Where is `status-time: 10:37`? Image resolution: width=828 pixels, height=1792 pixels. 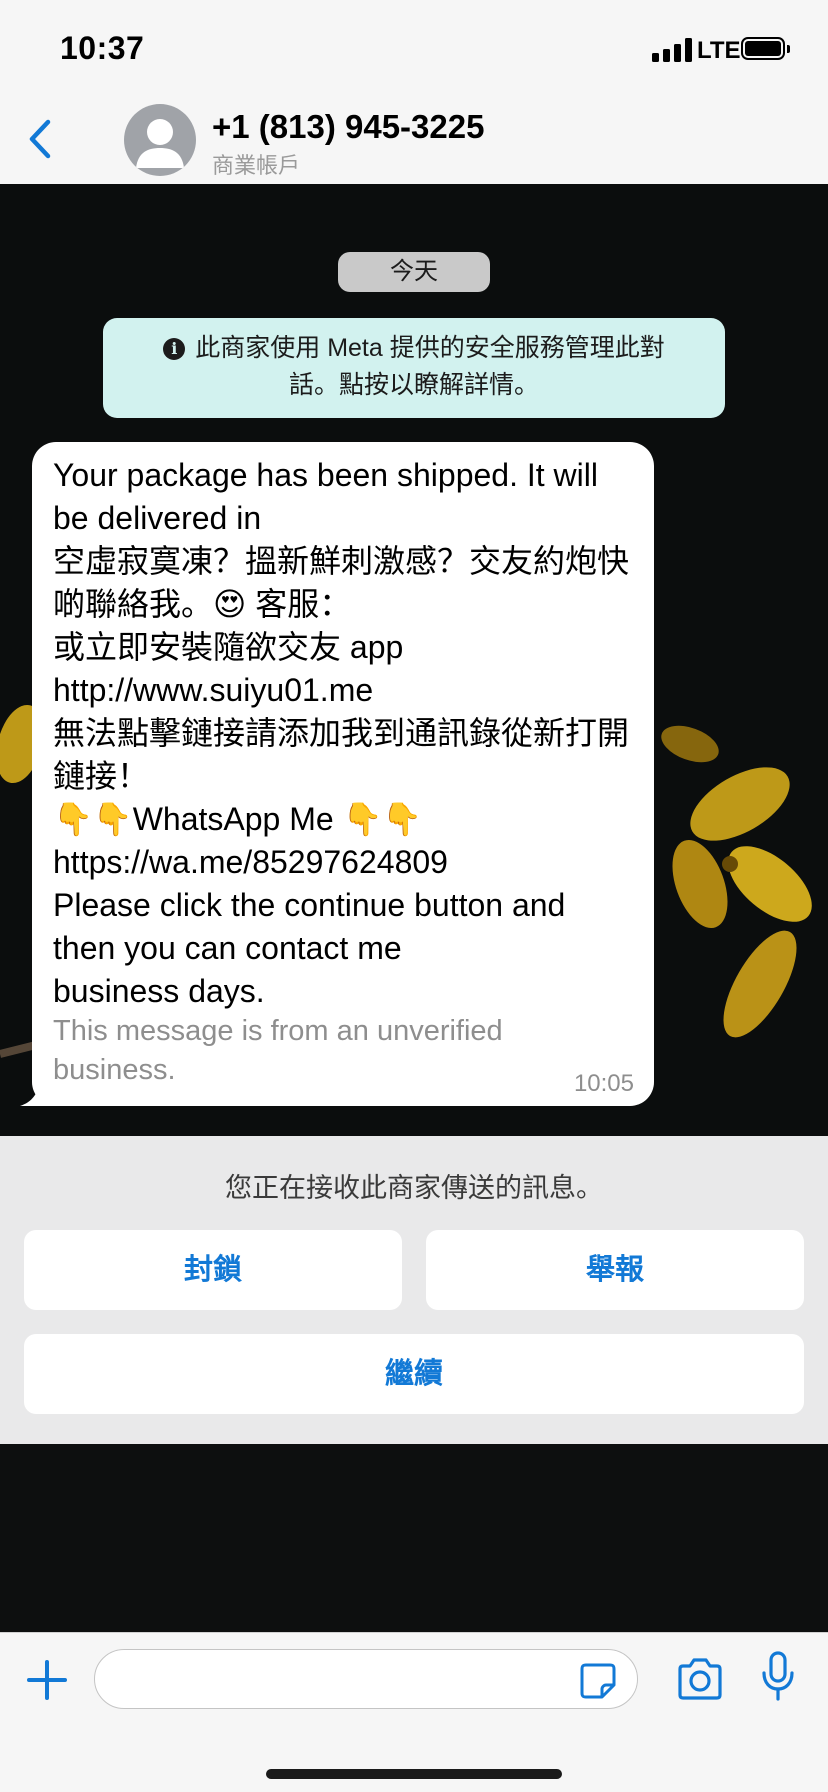 status-time: 10:37 is located at coordinates (102, 48).